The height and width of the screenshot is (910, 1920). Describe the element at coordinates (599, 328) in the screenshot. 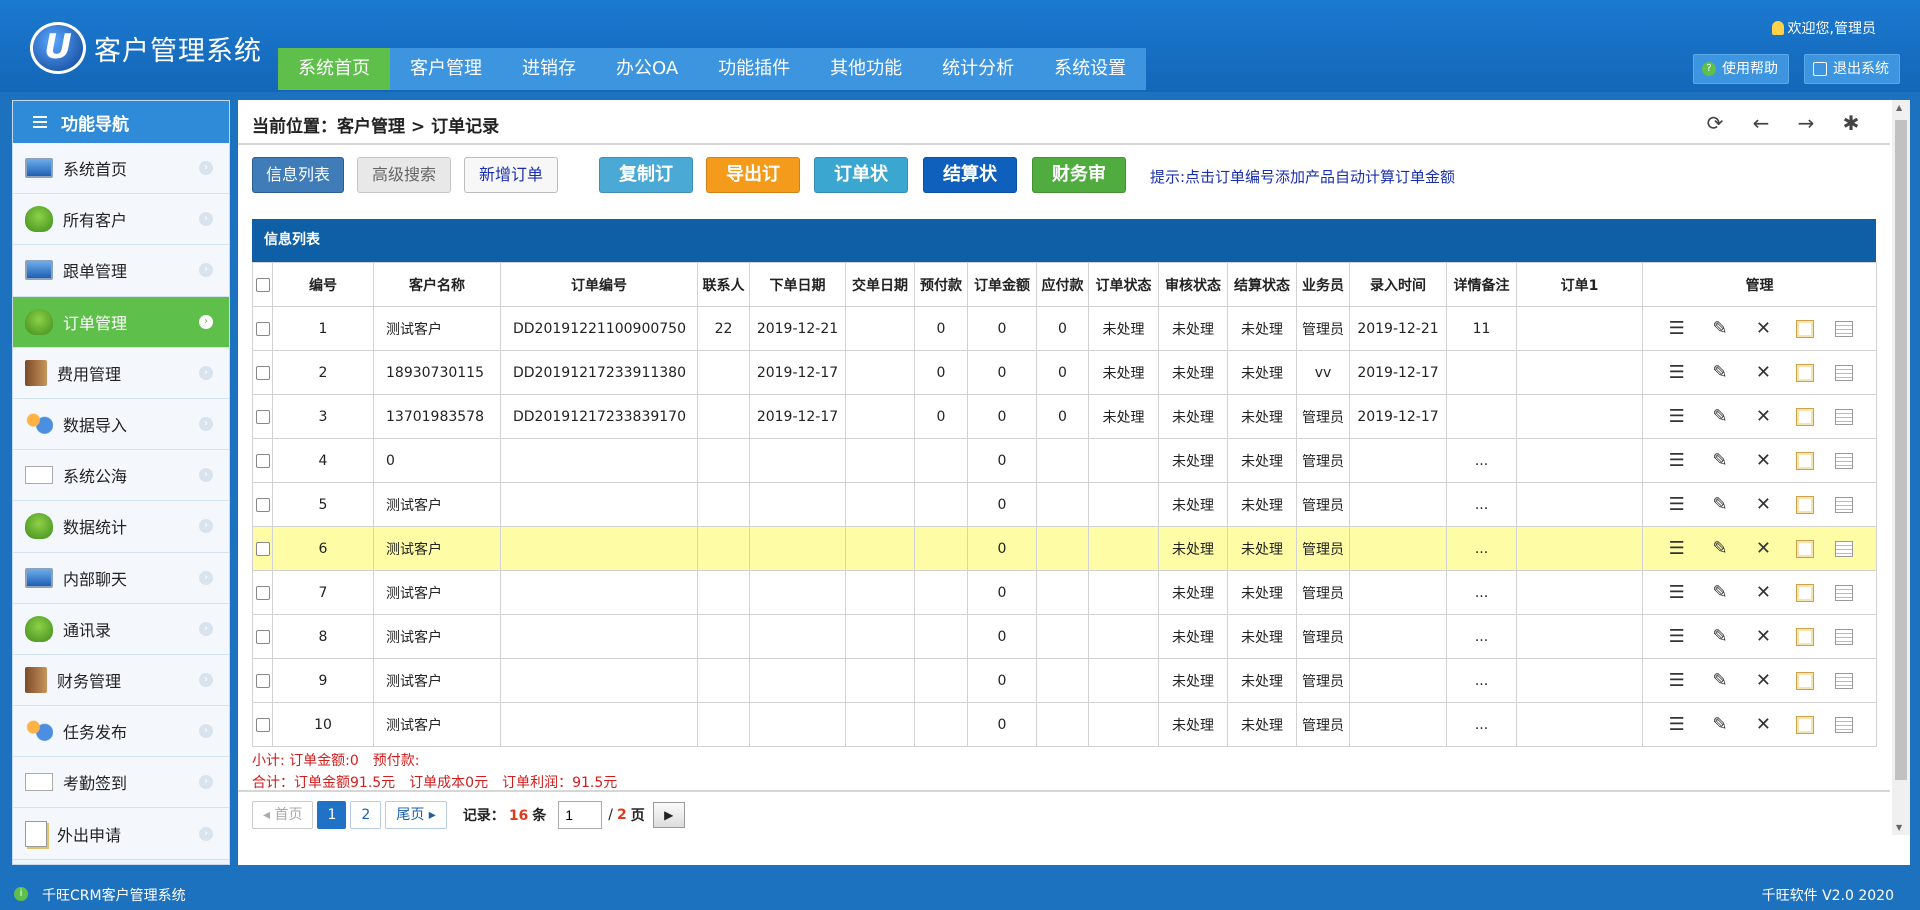

I see `order-number-cell: DD20191221100900750` at that location.